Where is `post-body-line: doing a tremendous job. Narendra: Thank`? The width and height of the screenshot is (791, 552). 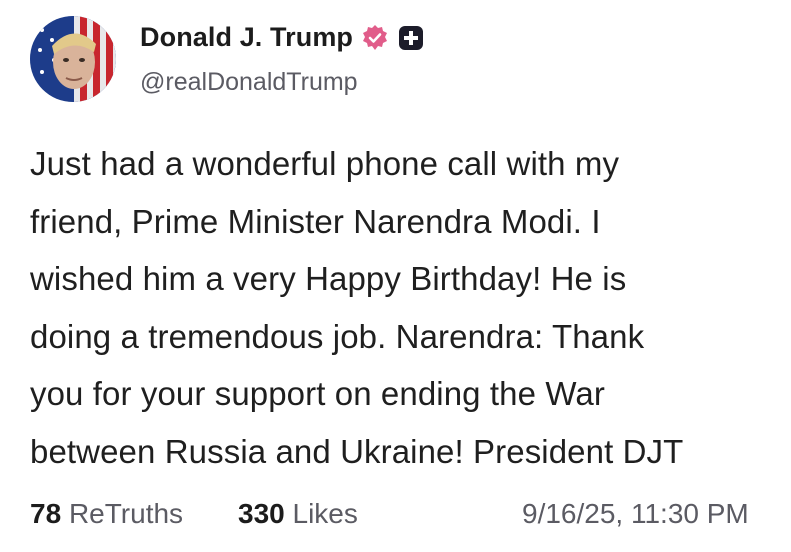
post-body-line: doing a tremendous job. Narendra: Thank is located at coordinates (337, 336).